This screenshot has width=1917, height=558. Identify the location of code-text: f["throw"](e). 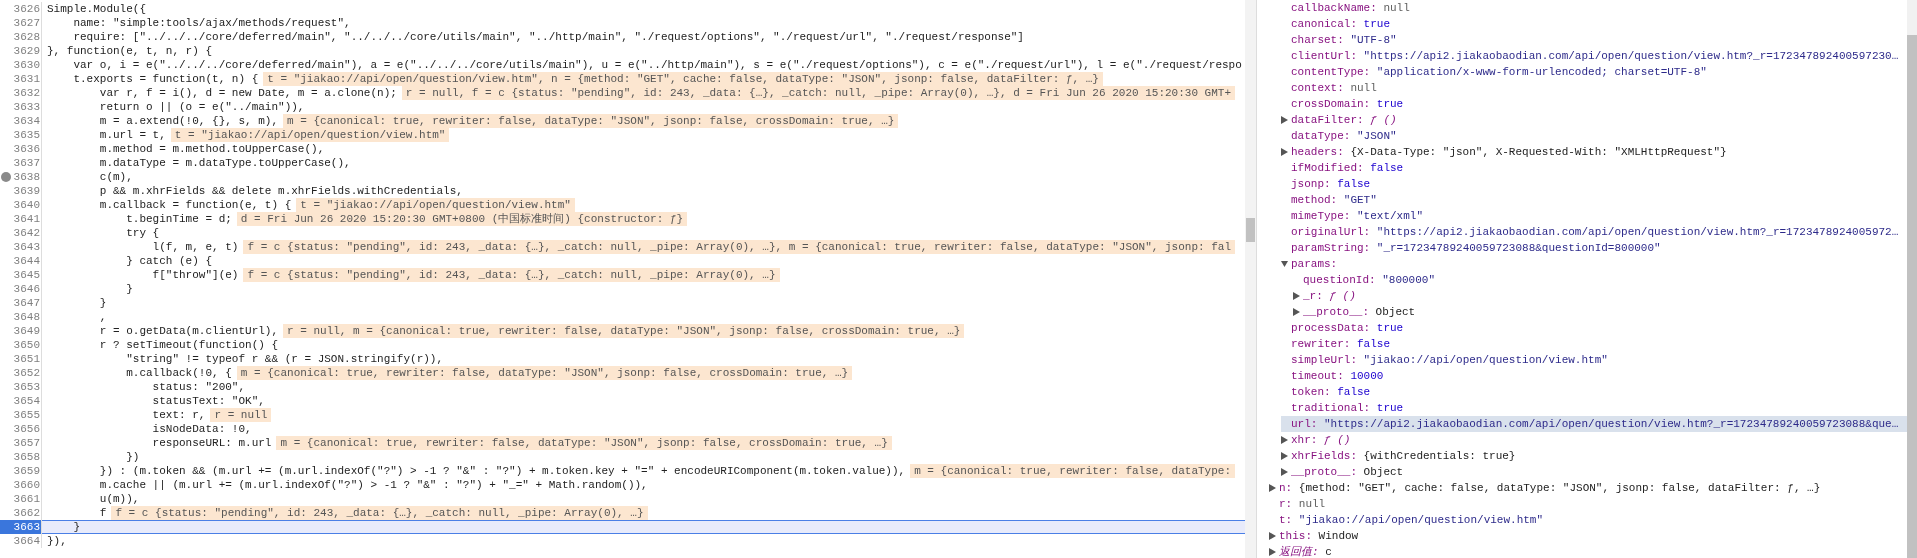
(195, 275).